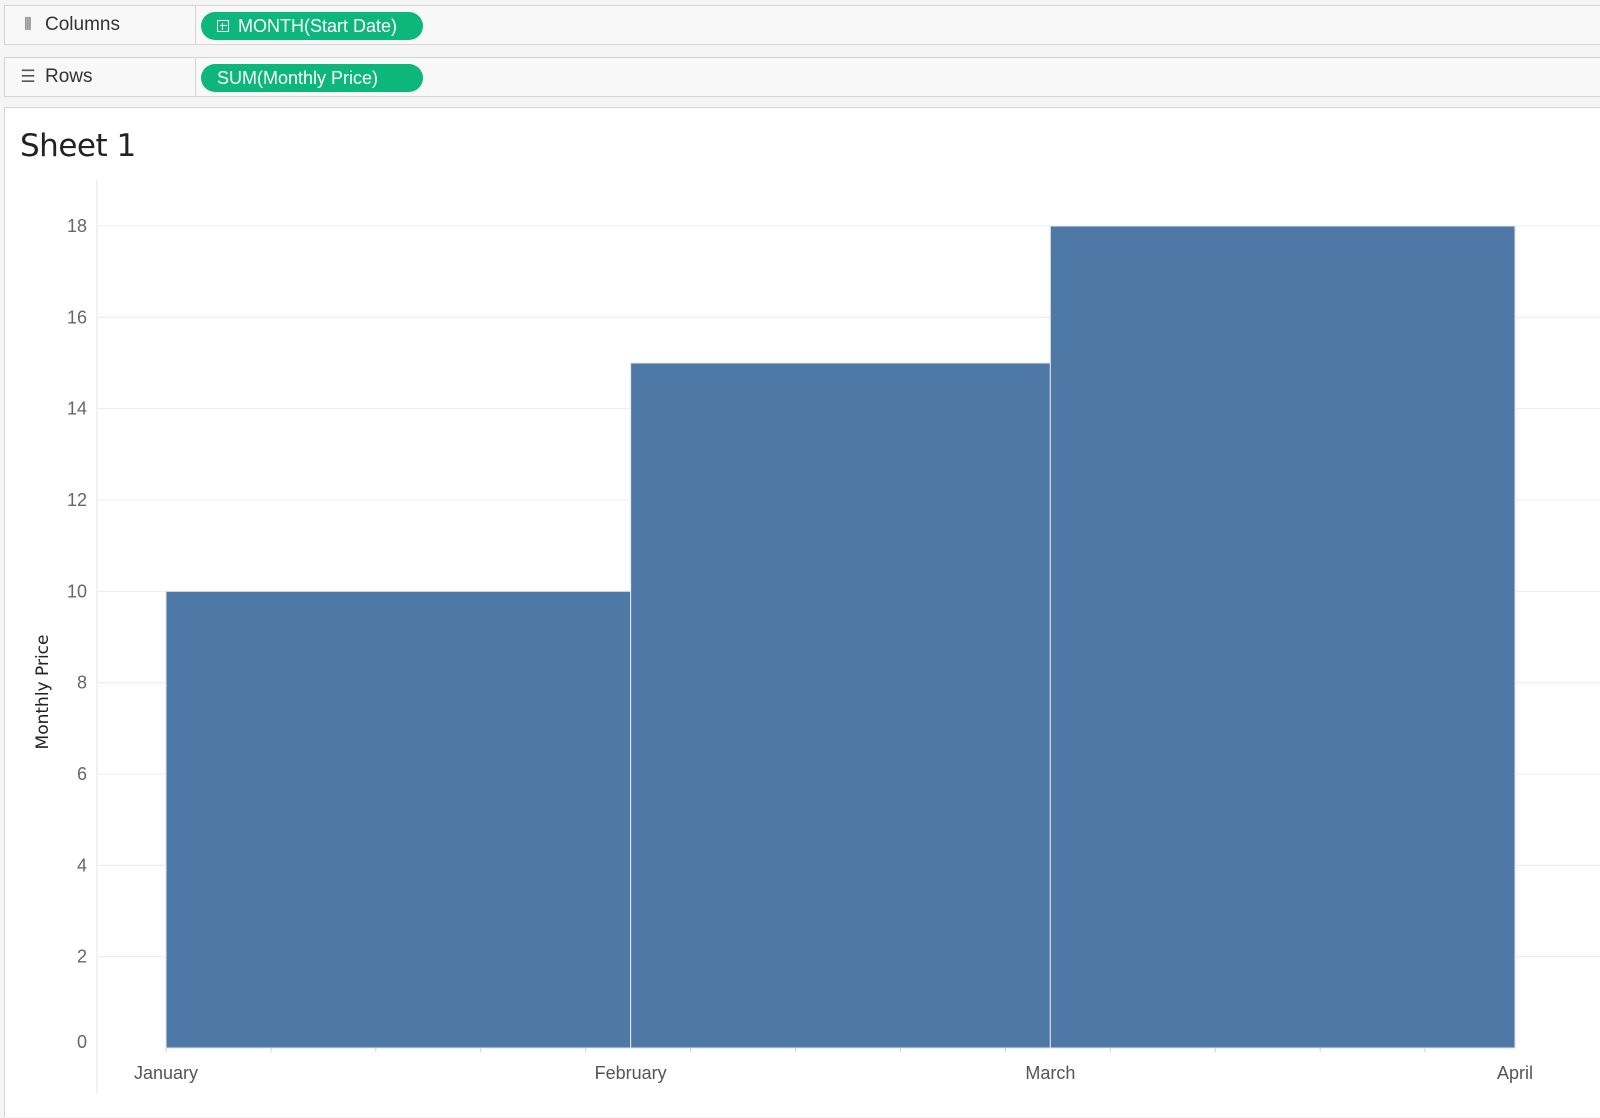 The width and height of the screenshot is (1600, 1118). What do you see at coordinates (318, 25) in the screenshot?
I see `month-start-date-pill-label: MONTH(Start Date)` at bounding box center [318, 25].